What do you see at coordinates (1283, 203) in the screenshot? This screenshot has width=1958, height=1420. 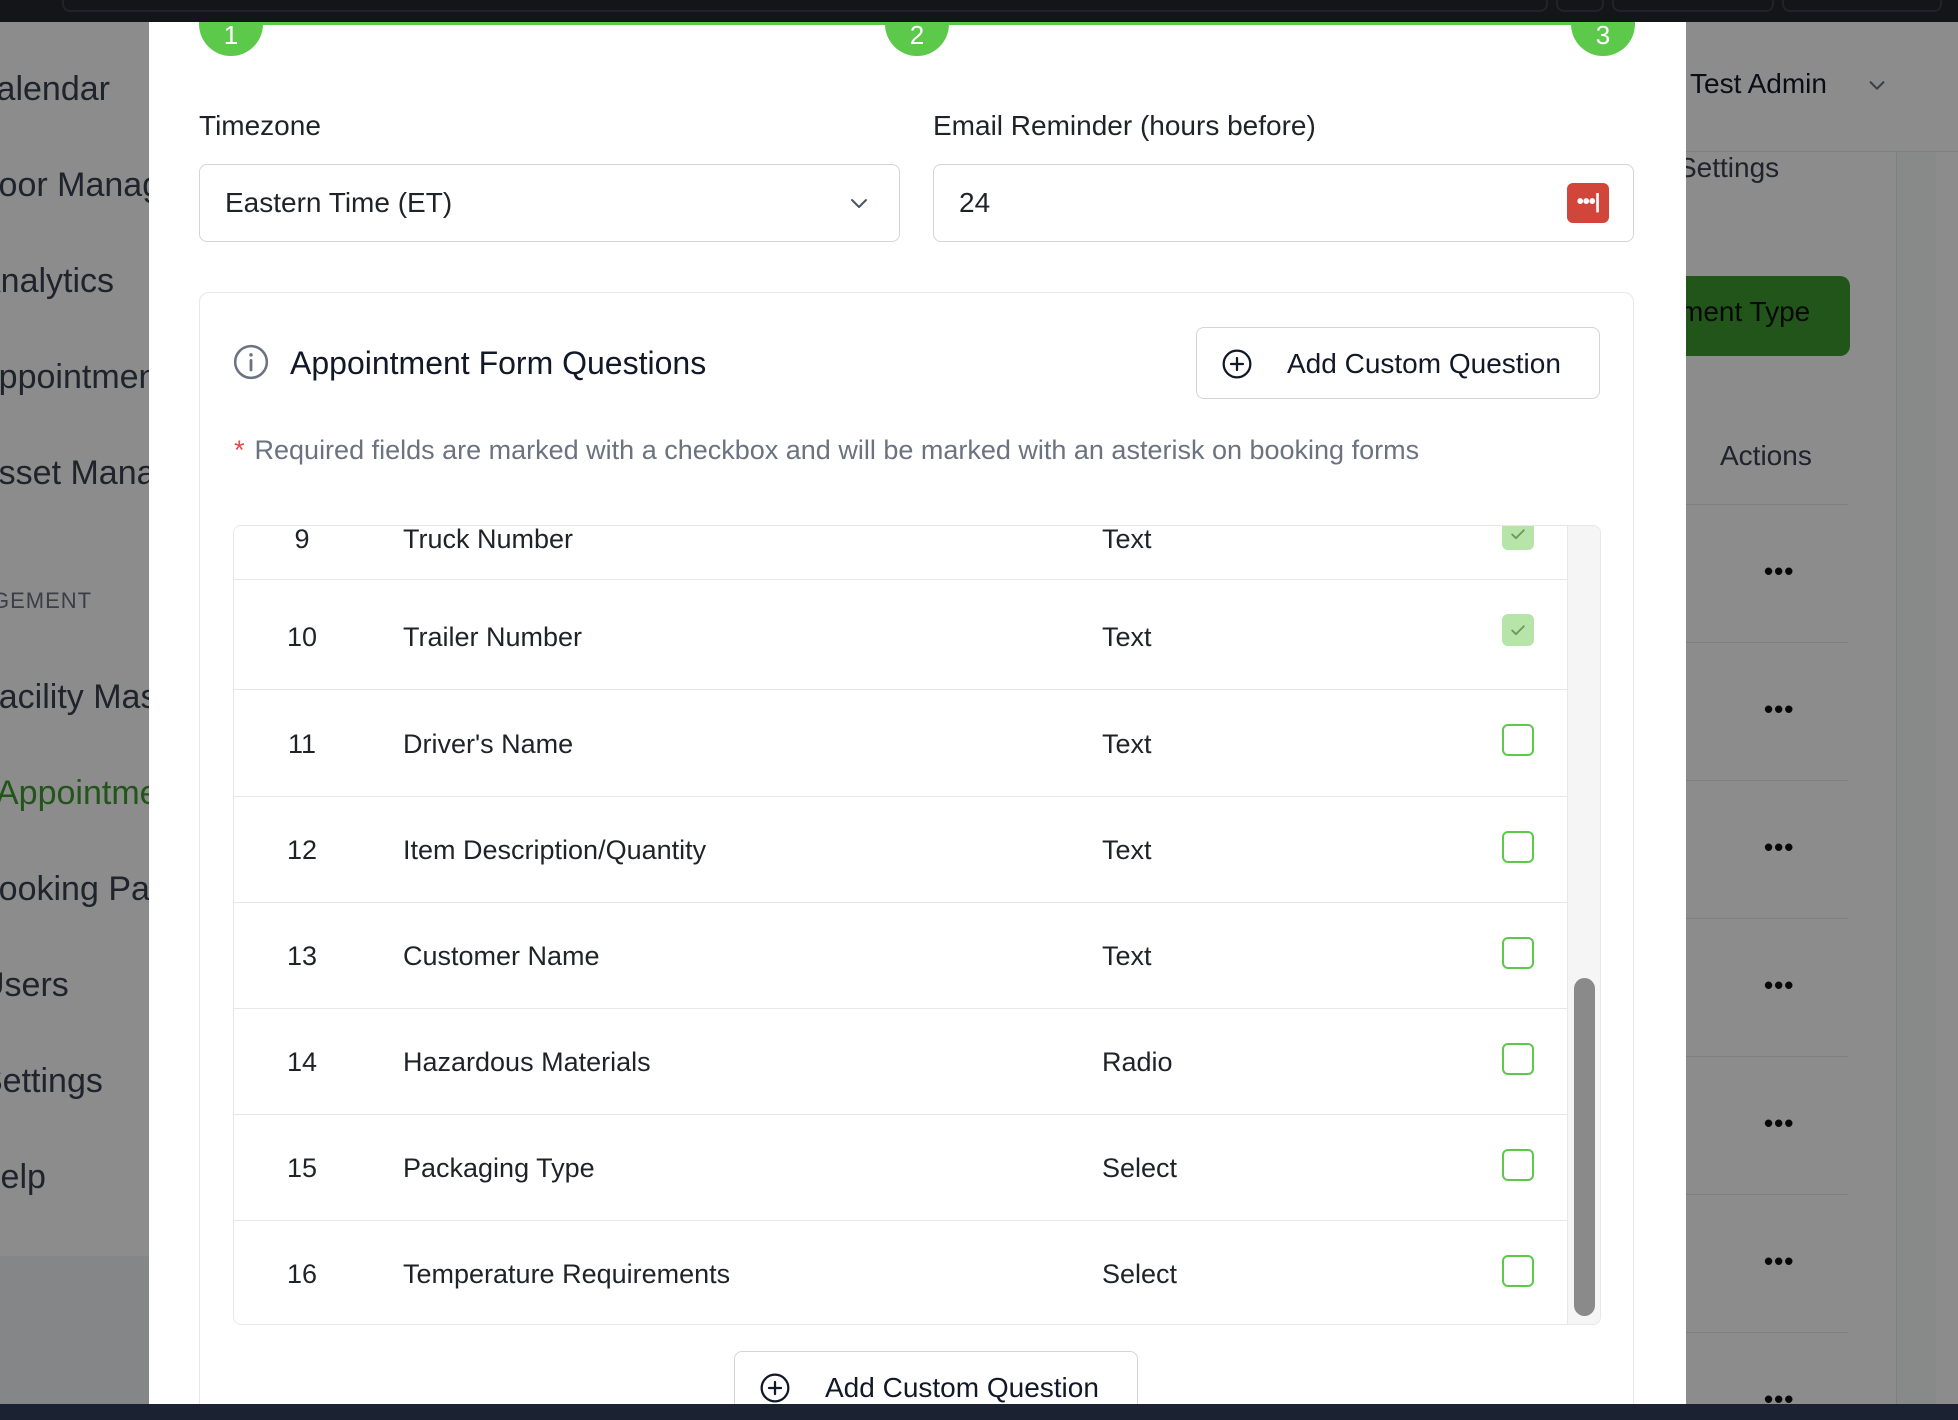 I see `email-reminder-input: 24 •••|` at bounding box center [1283, 203].